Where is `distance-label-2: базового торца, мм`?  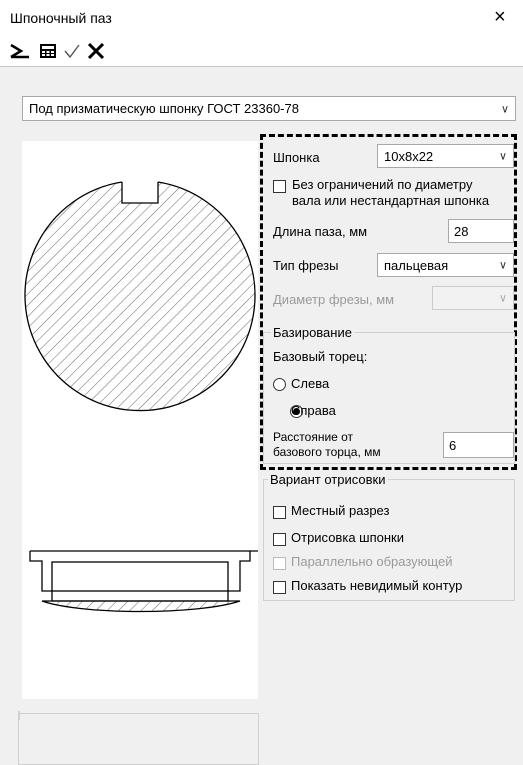
distance-label-2: базового торца, мм is located at coordinates (327, 452).